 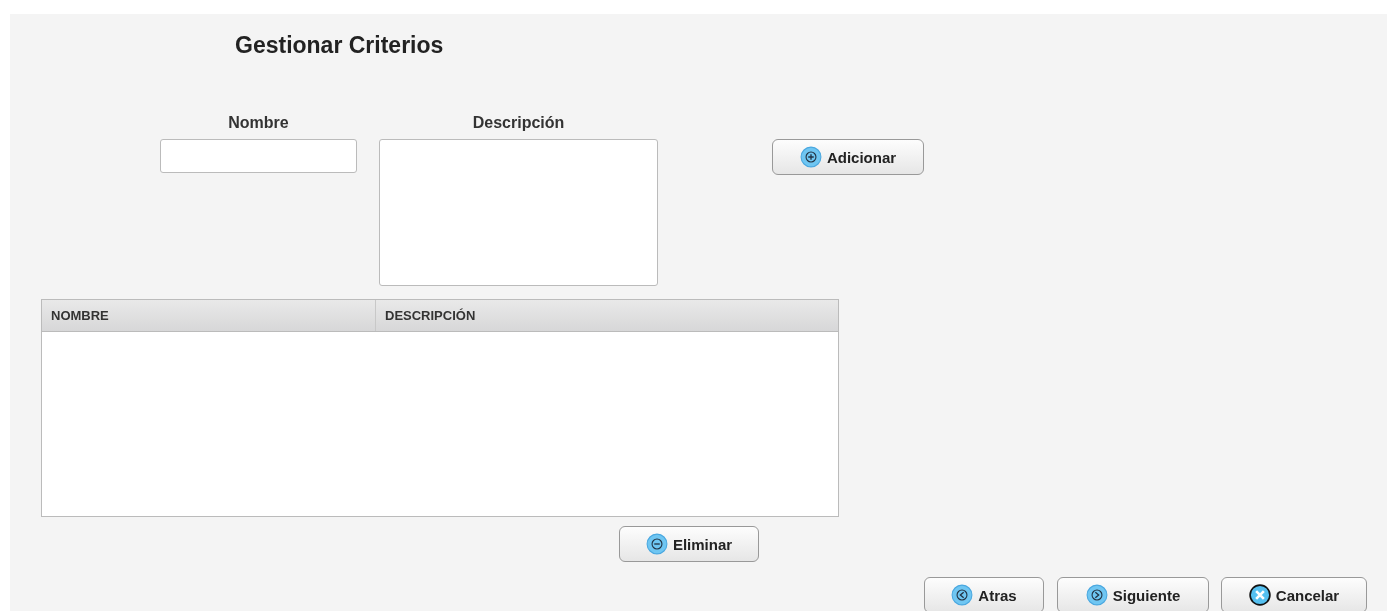 I want to click on add-button: Adicionar, so click(x=848, y=157).